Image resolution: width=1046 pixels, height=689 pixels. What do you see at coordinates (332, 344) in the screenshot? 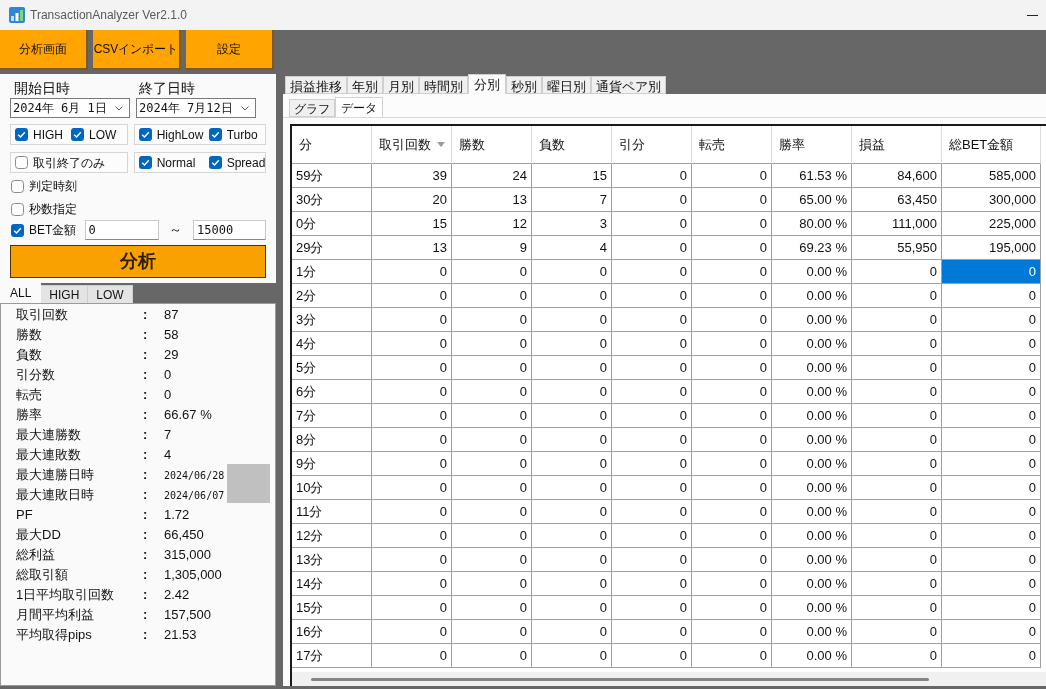
I see `table-cell: 4分` at bounding box center [332, 344].